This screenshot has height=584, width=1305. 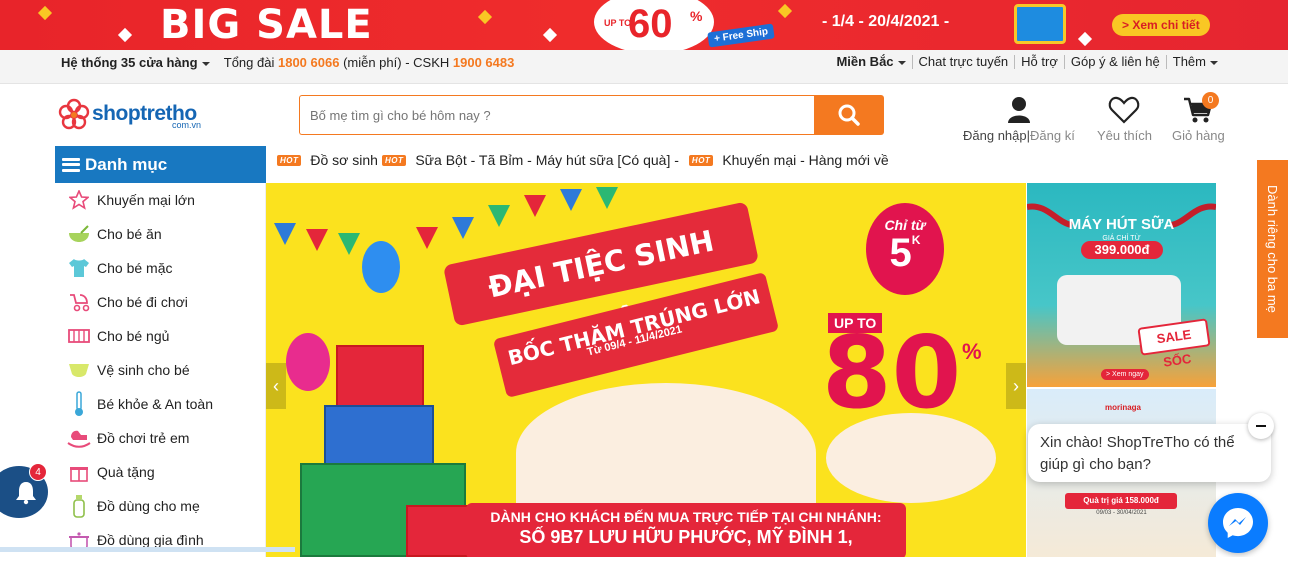 I want to click on category-label: Đồ dùng gia đình, so click(x=150, y=540).